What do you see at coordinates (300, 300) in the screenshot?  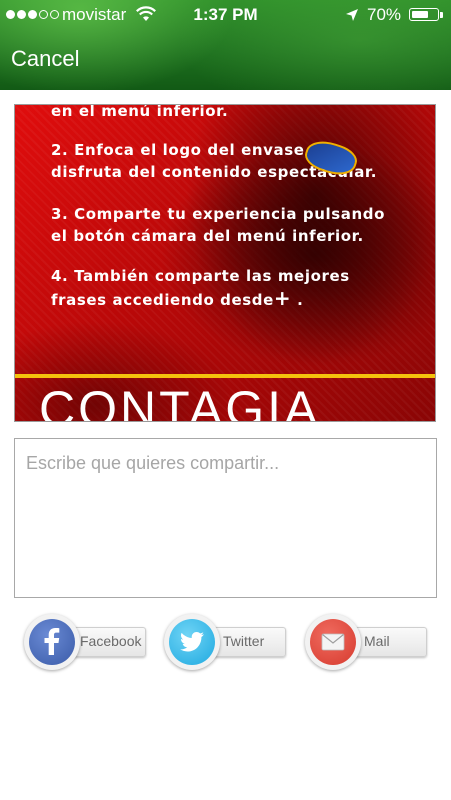 I see `instruction-period: .` at bounding box center [300, 300].